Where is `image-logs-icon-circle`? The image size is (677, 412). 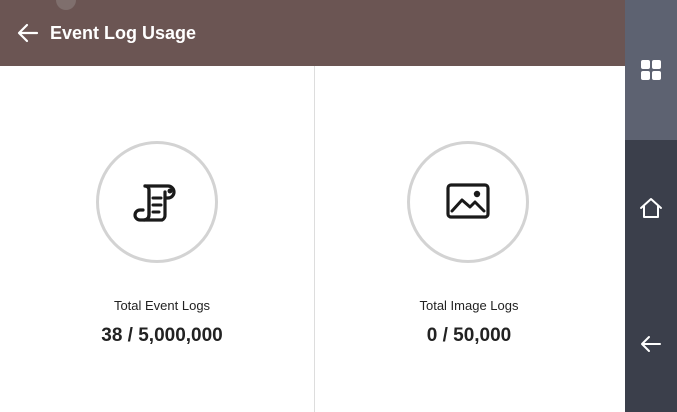
image-logs-icon-circle is located at coordinates (468, 202).